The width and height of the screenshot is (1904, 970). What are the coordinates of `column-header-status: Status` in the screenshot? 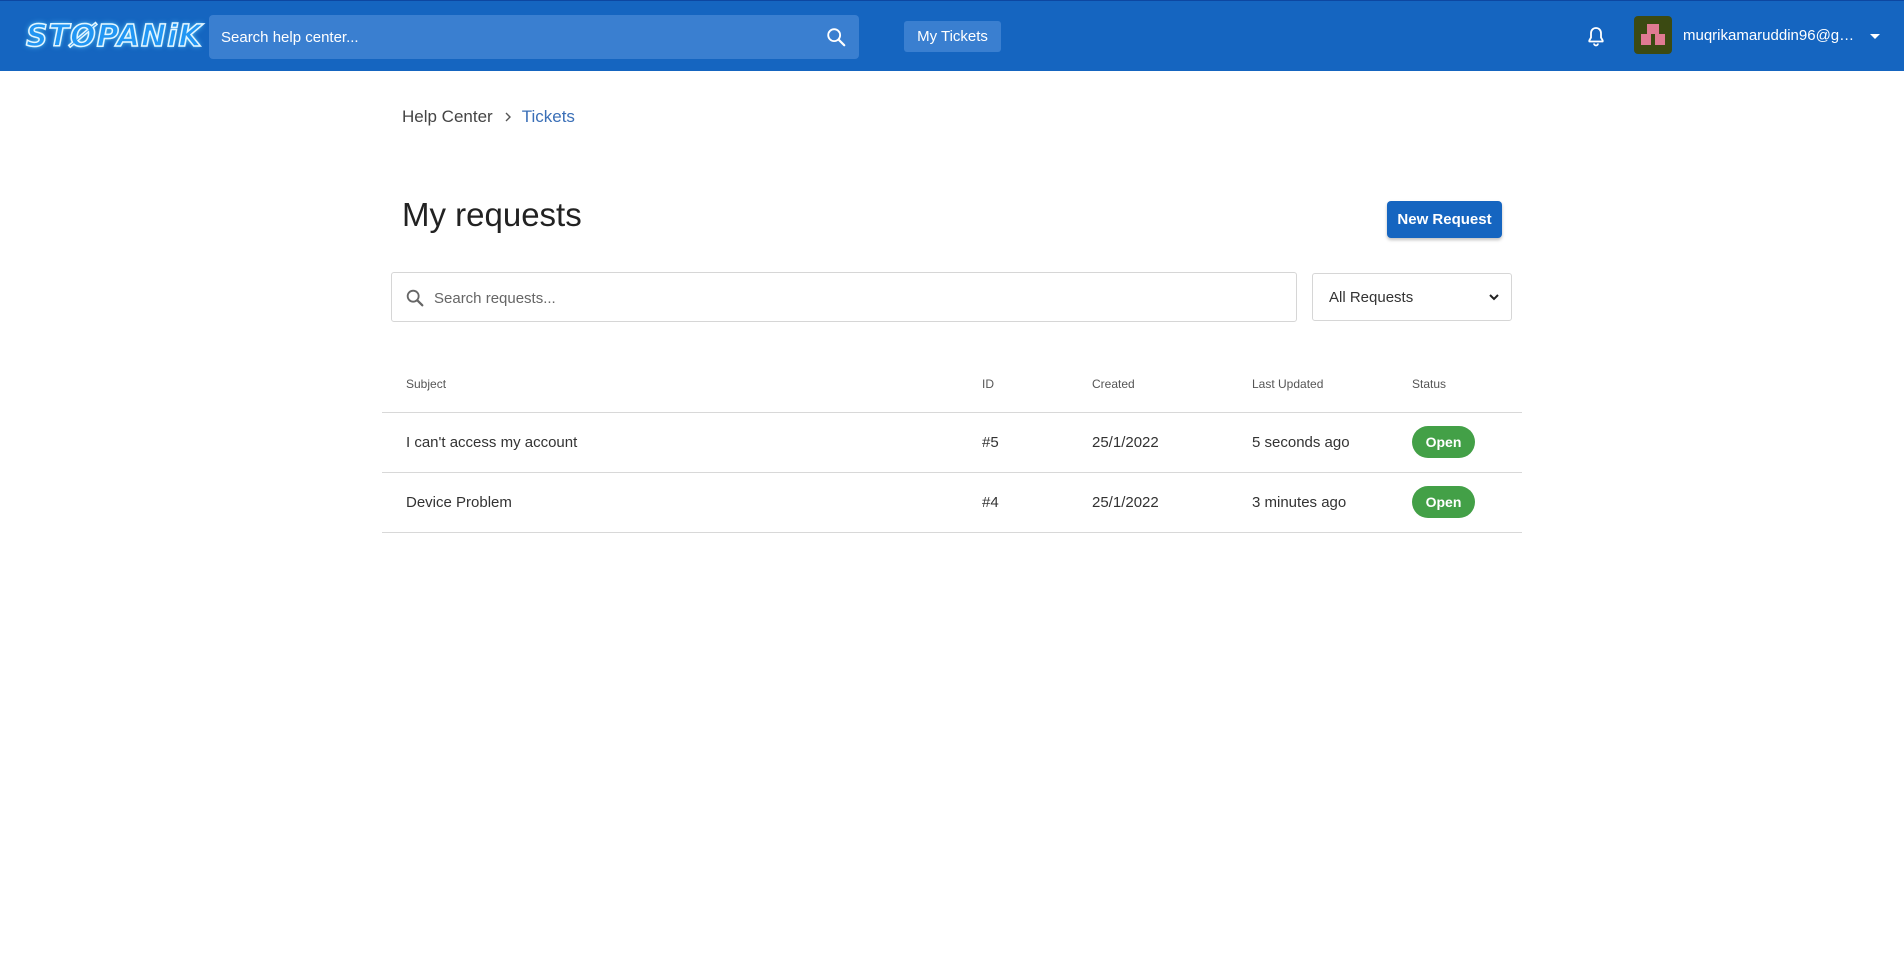 It's located at (1429, 384).